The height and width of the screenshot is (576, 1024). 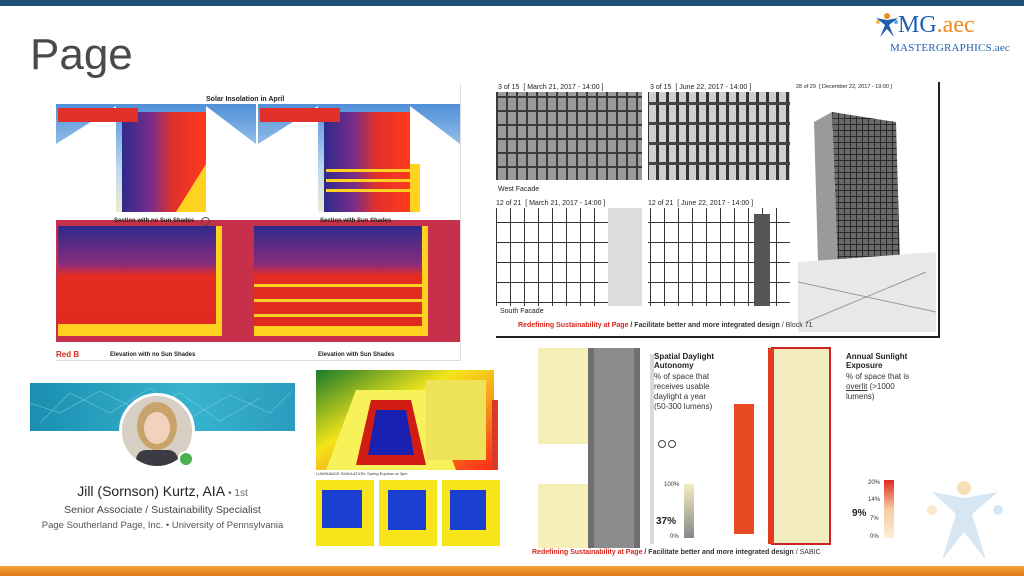 I want to click on ase-tick-7: 7%, so click(x=874, y=519).